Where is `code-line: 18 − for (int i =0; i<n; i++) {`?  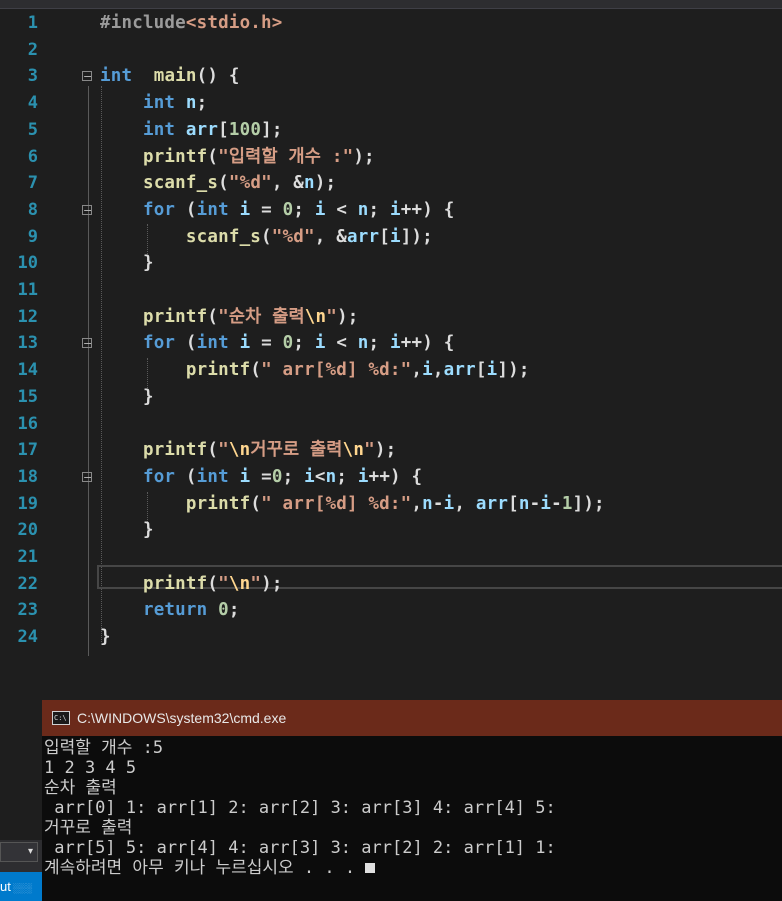
code-line: 18 − for (int i =0; i<n; i++) { is located at coordinates (391, 477).